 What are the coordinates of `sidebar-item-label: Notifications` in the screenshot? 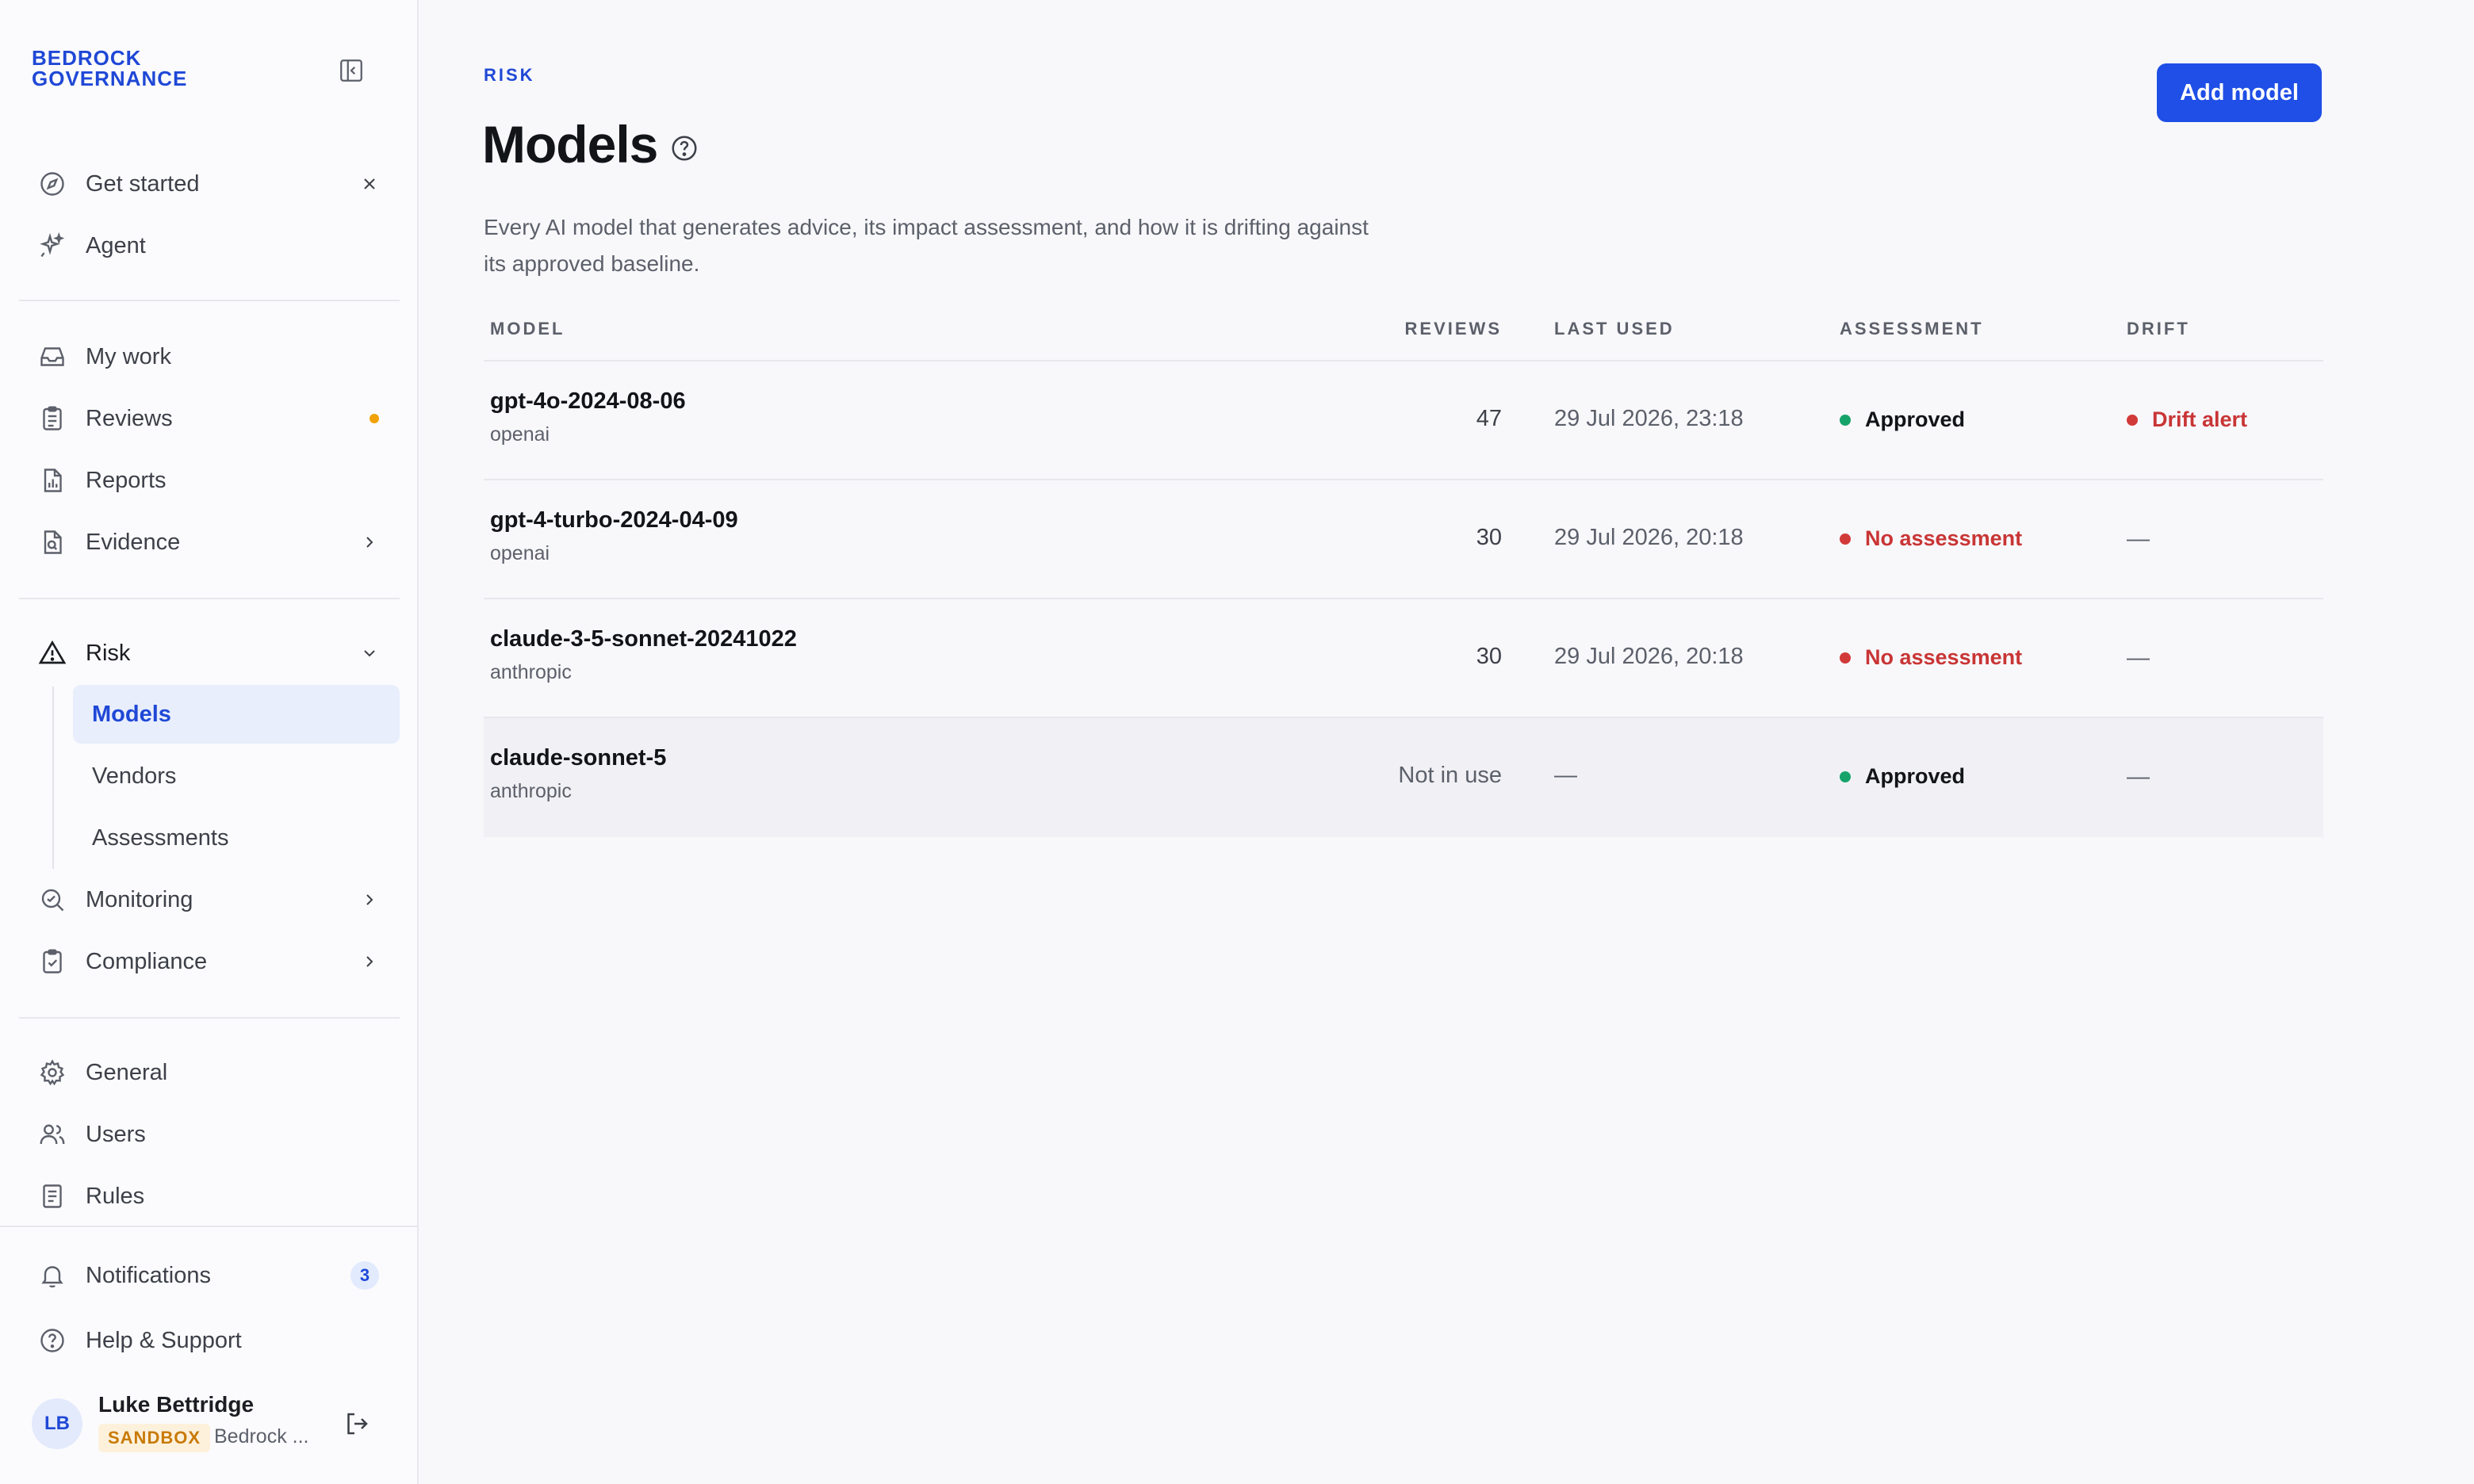 It's located at (148, 1275).